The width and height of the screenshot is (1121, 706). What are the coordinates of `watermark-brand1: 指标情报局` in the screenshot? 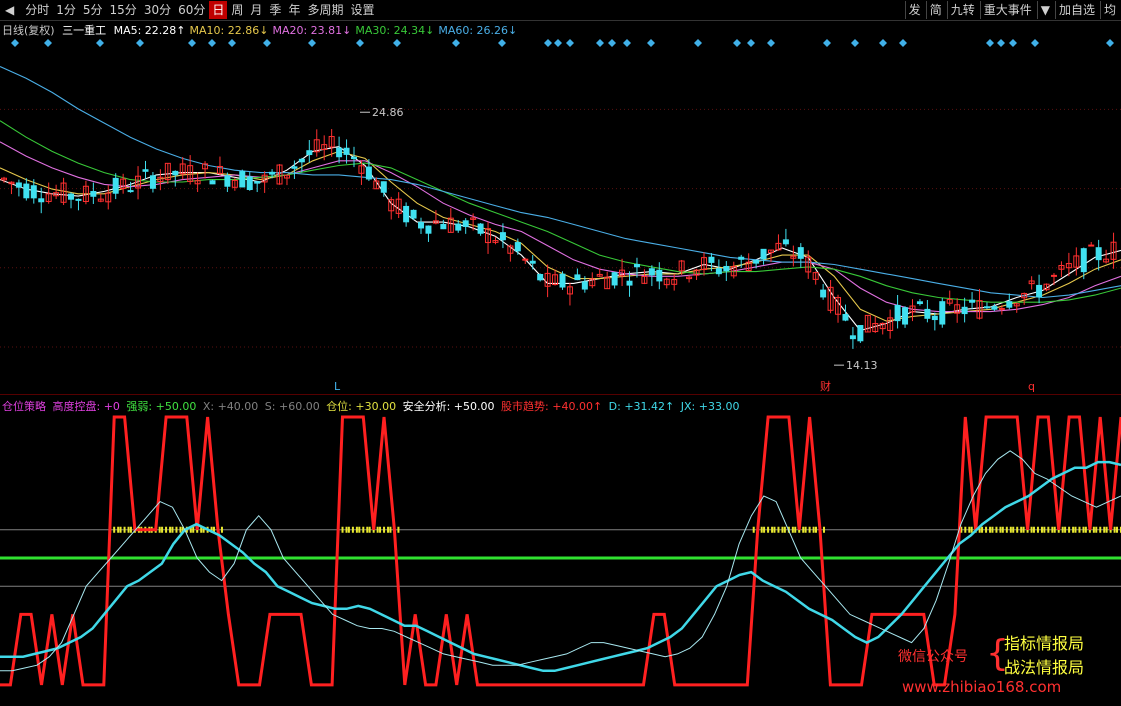 It's located at (1044, 643).